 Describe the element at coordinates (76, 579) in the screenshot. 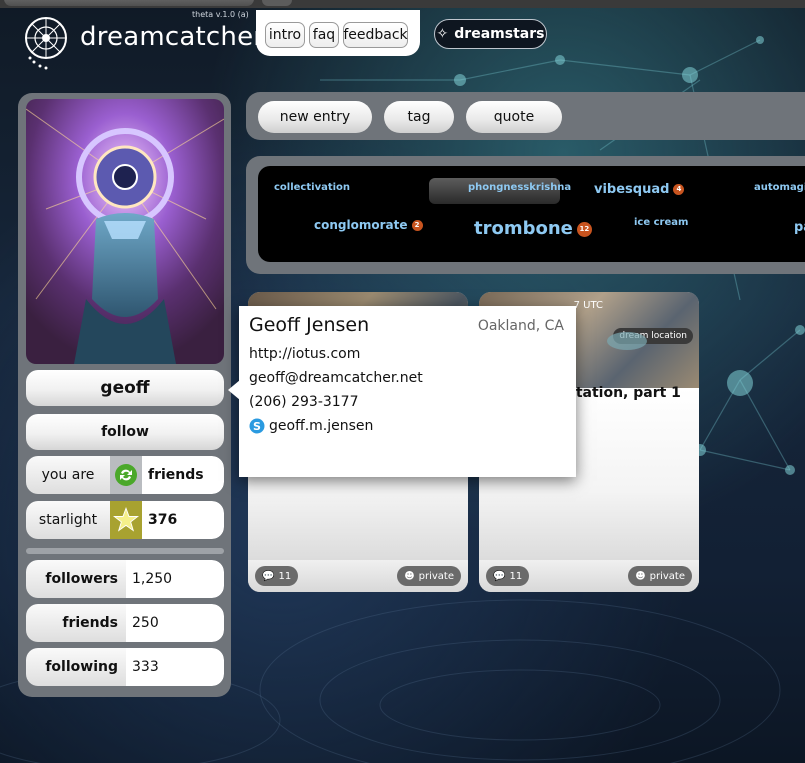

I see `stat-label: followers` at that location.